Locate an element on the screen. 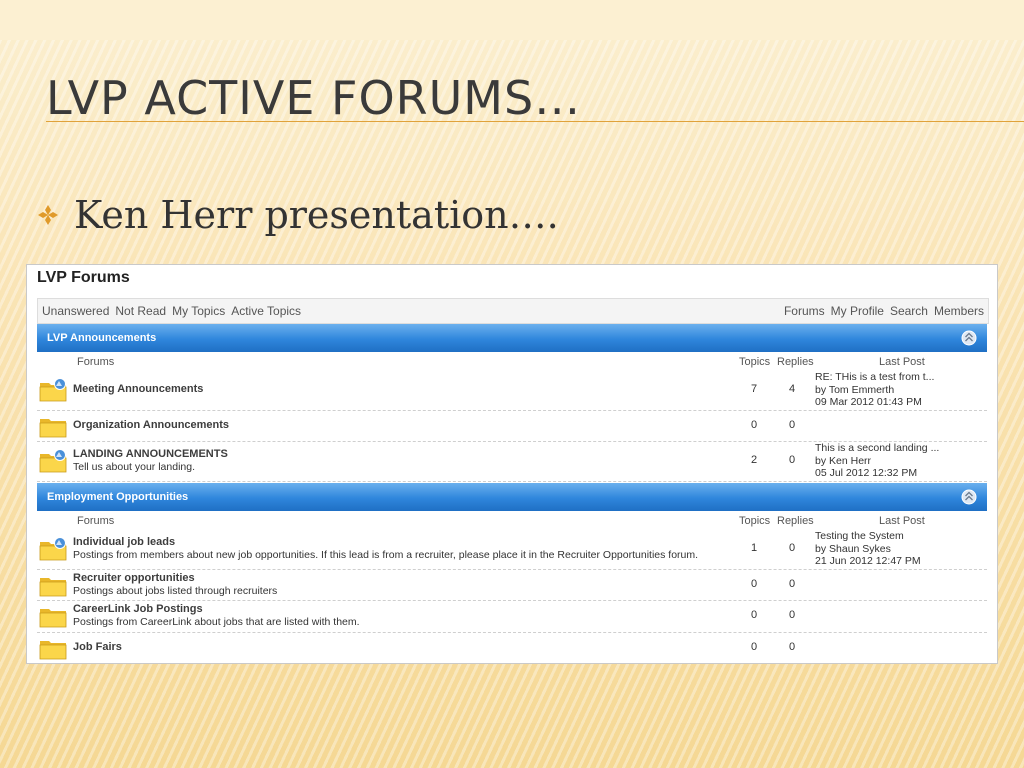 The image size is (1024, 768). forum-row: Organization Announcements 0 0 is located at coordinates (512, 426).